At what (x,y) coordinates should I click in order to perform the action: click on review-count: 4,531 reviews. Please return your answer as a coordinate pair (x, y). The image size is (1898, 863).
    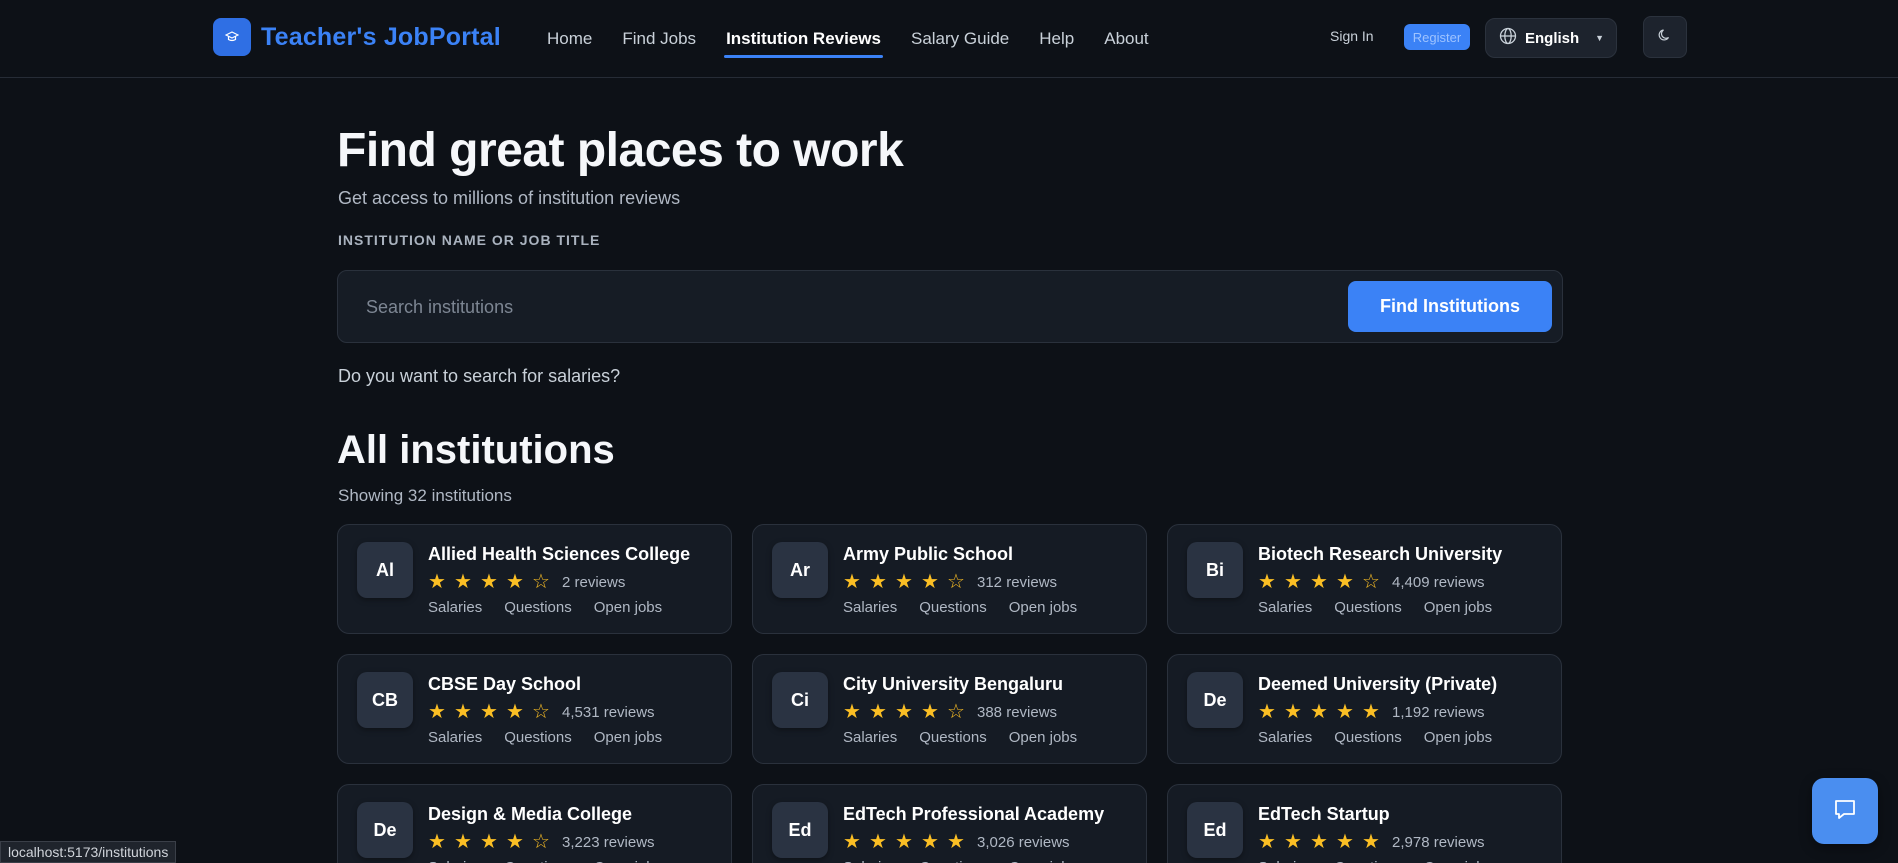
    Looking at the image, I should click on (608, 712).